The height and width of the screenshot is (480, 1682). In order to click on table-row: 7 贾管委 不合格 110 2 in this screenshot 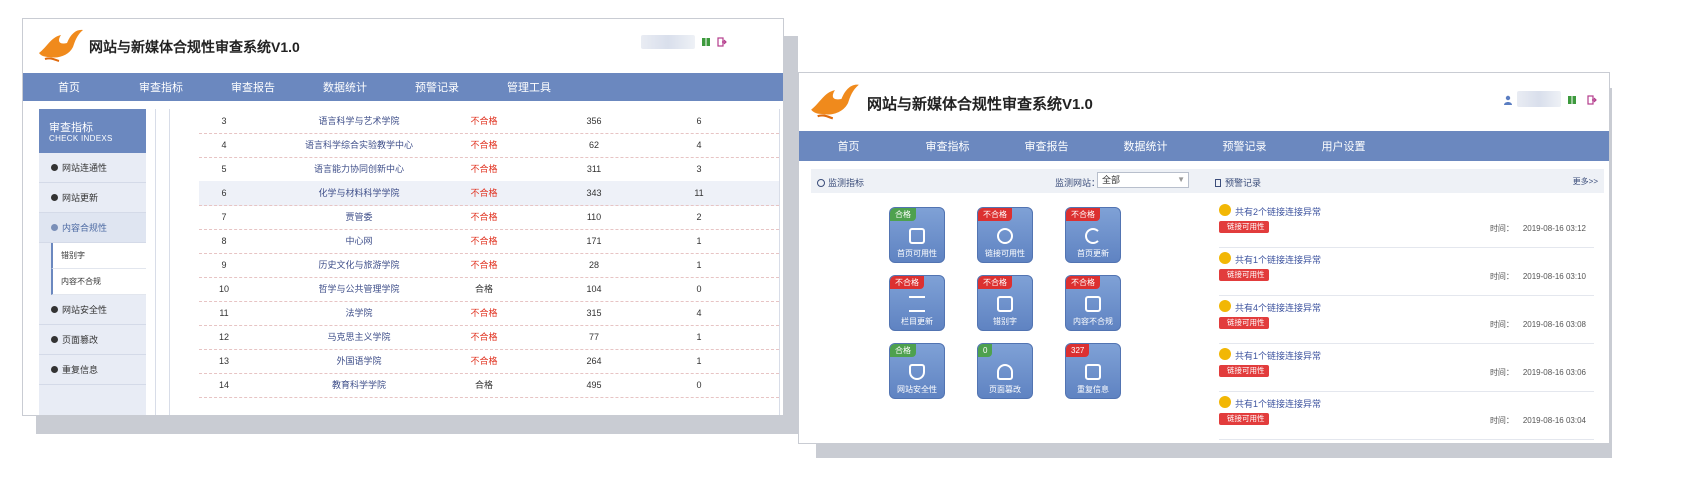, I will do `click(489, 217)`.